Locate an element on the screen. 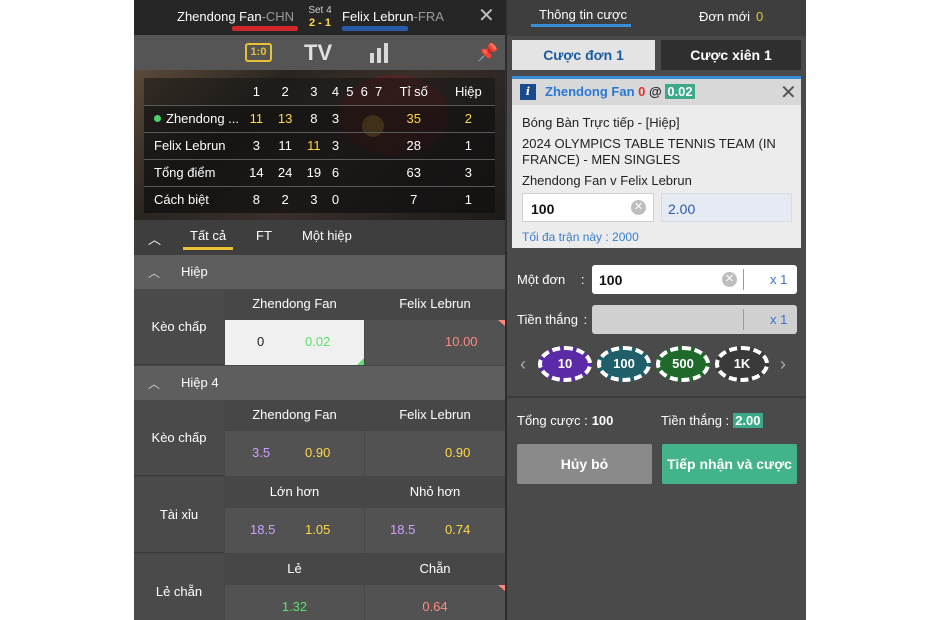  tab-one-set: Một hiệp is located at coordinates (327, 235).